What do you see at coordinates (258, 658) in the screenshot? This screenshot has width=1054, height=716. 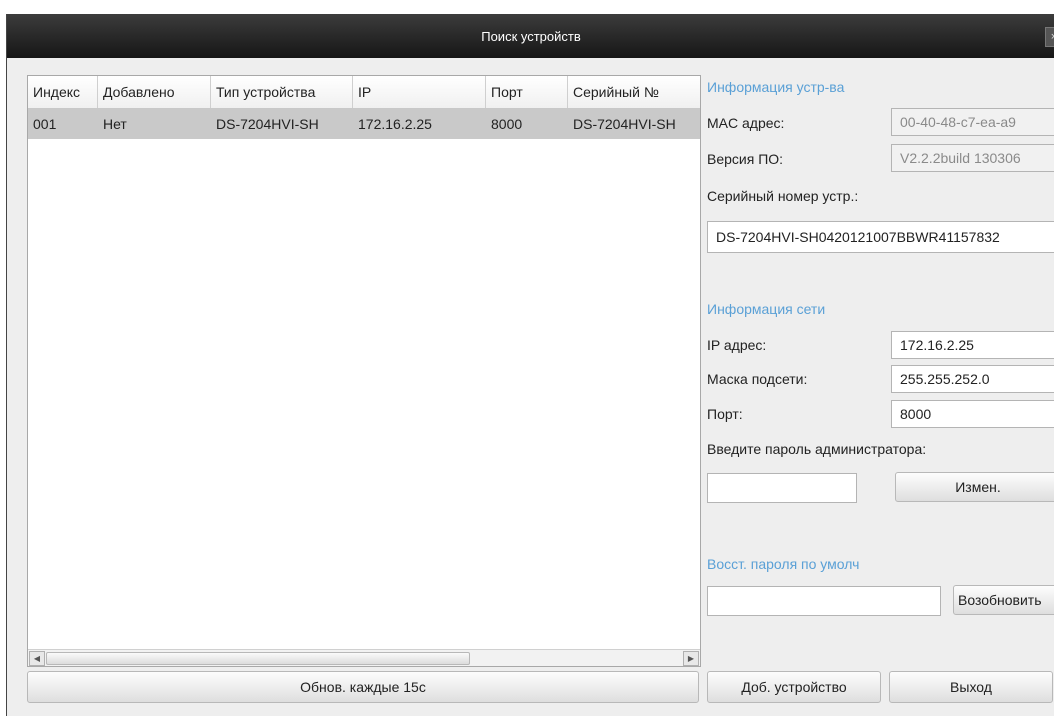 I see `scrollbar-thumb` at bounding box center [258, 658].